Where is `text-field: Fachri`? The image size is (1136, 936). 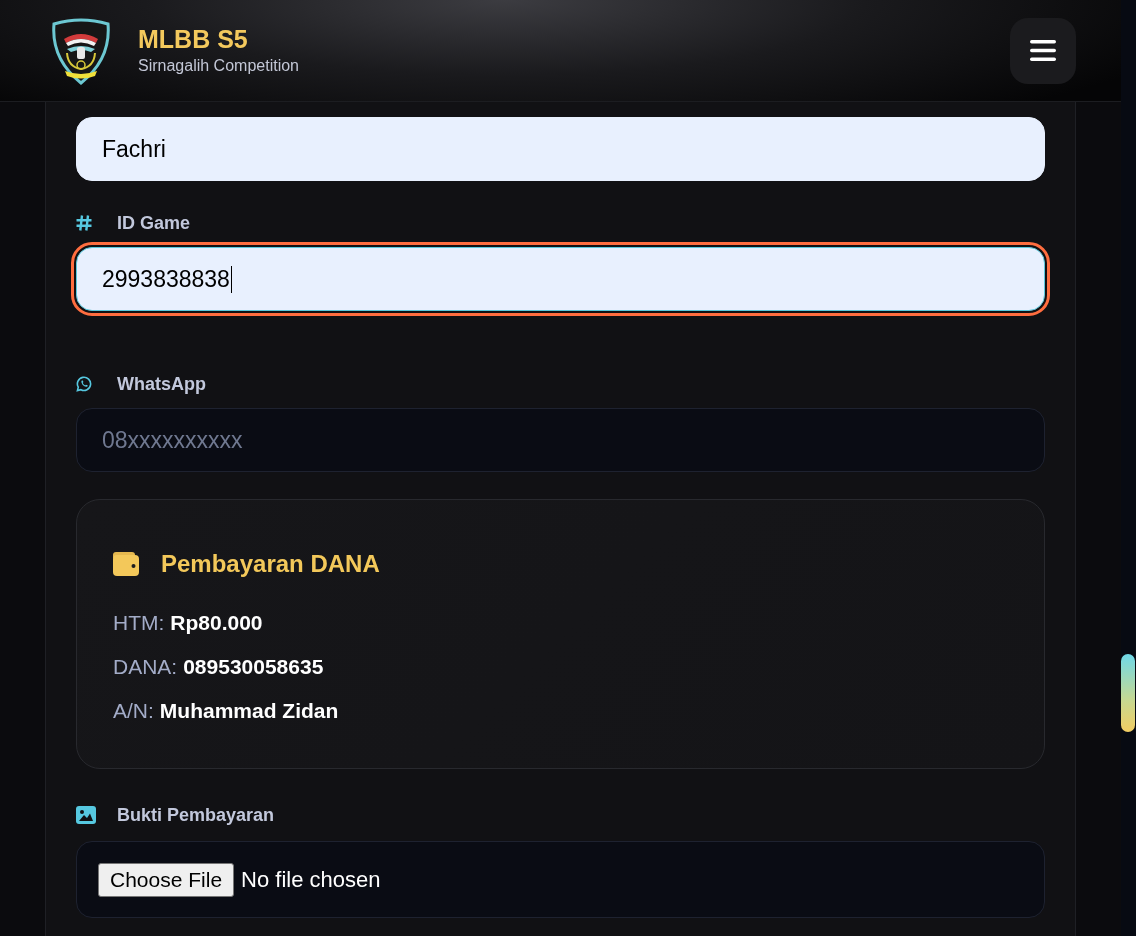
text-field: Fachri is located at coordinates (560, 149).